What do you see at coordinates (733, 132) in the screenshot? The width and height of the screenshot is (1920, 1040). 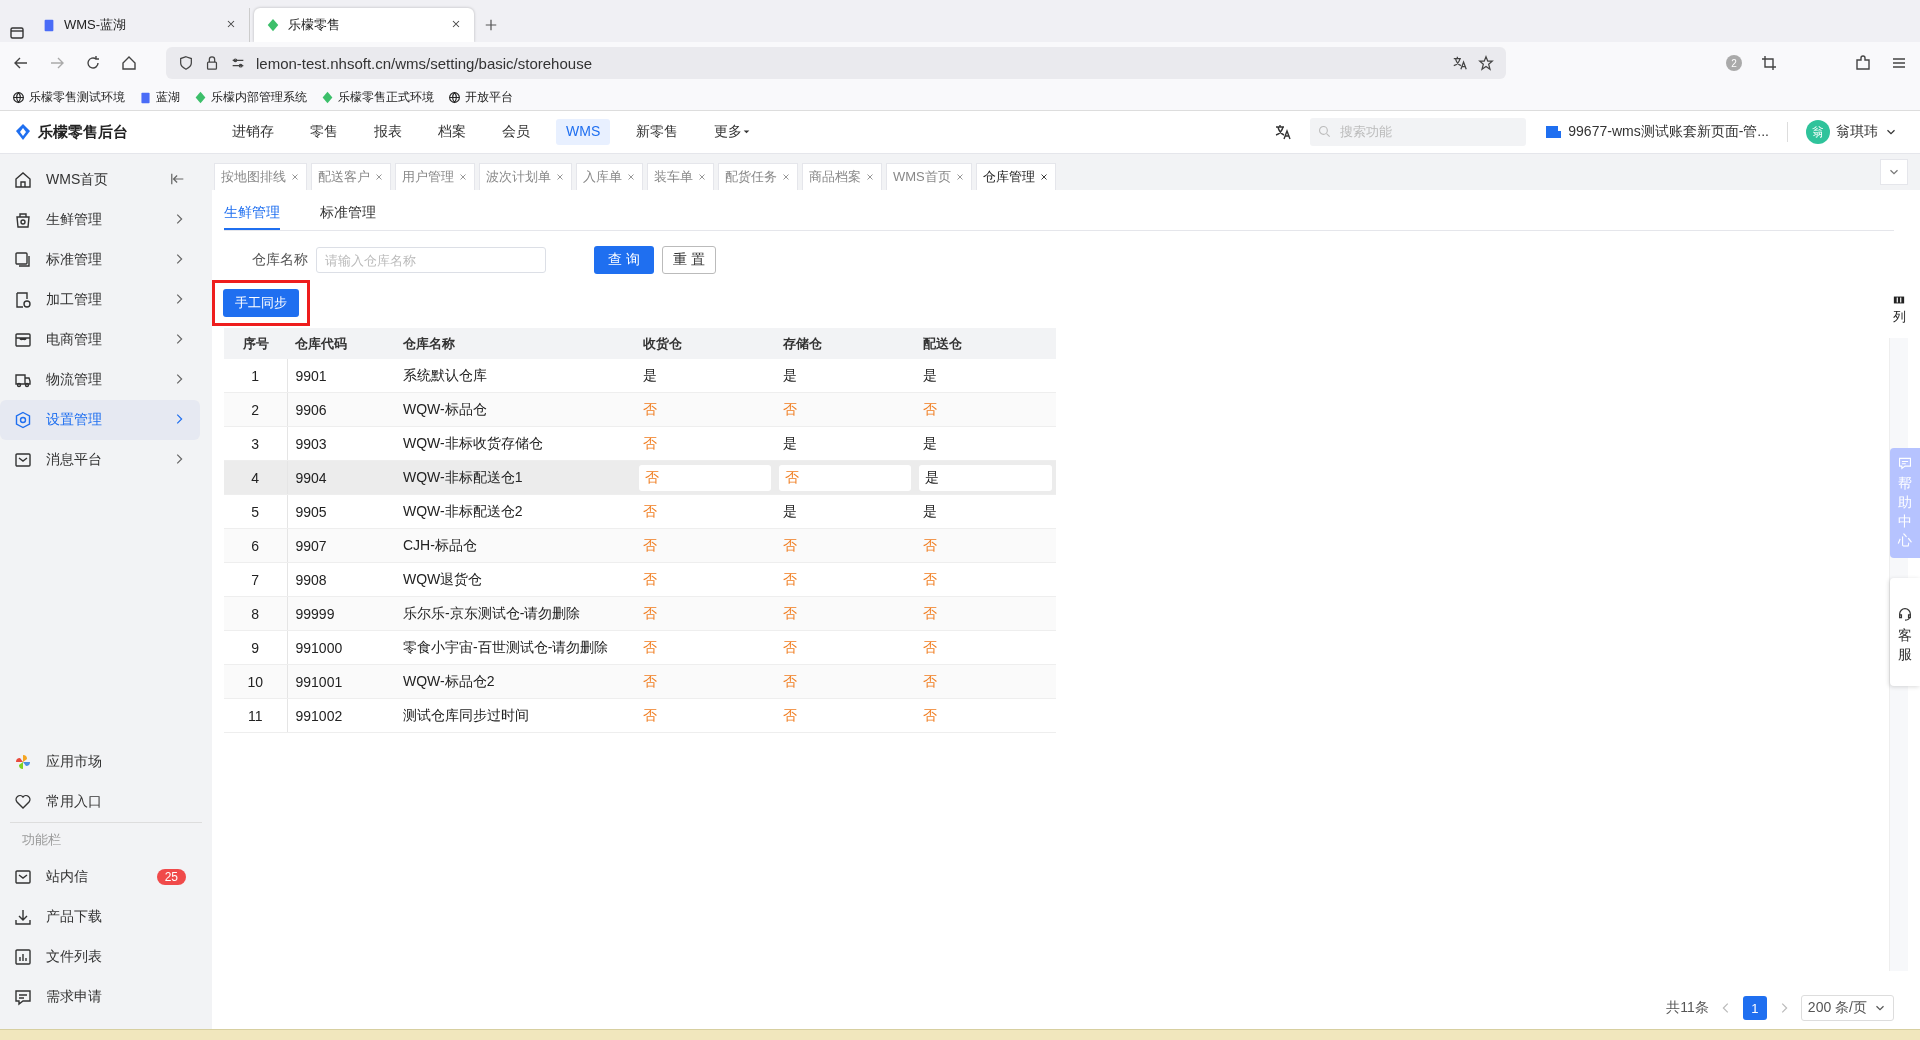 I see `nav-item: 更多` at bounding box center [733, 132].